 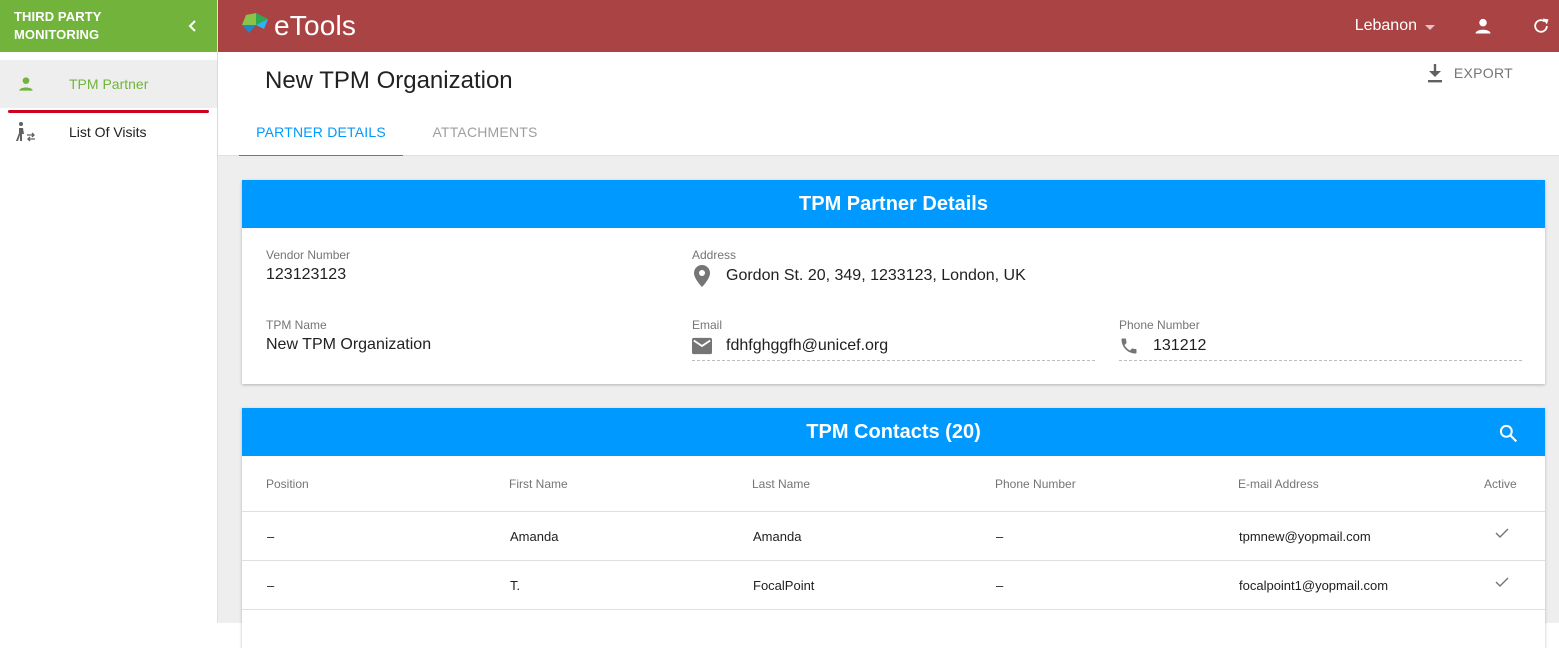 I want to click on page-title: New TPM Organization, so click(x=389, y=80).